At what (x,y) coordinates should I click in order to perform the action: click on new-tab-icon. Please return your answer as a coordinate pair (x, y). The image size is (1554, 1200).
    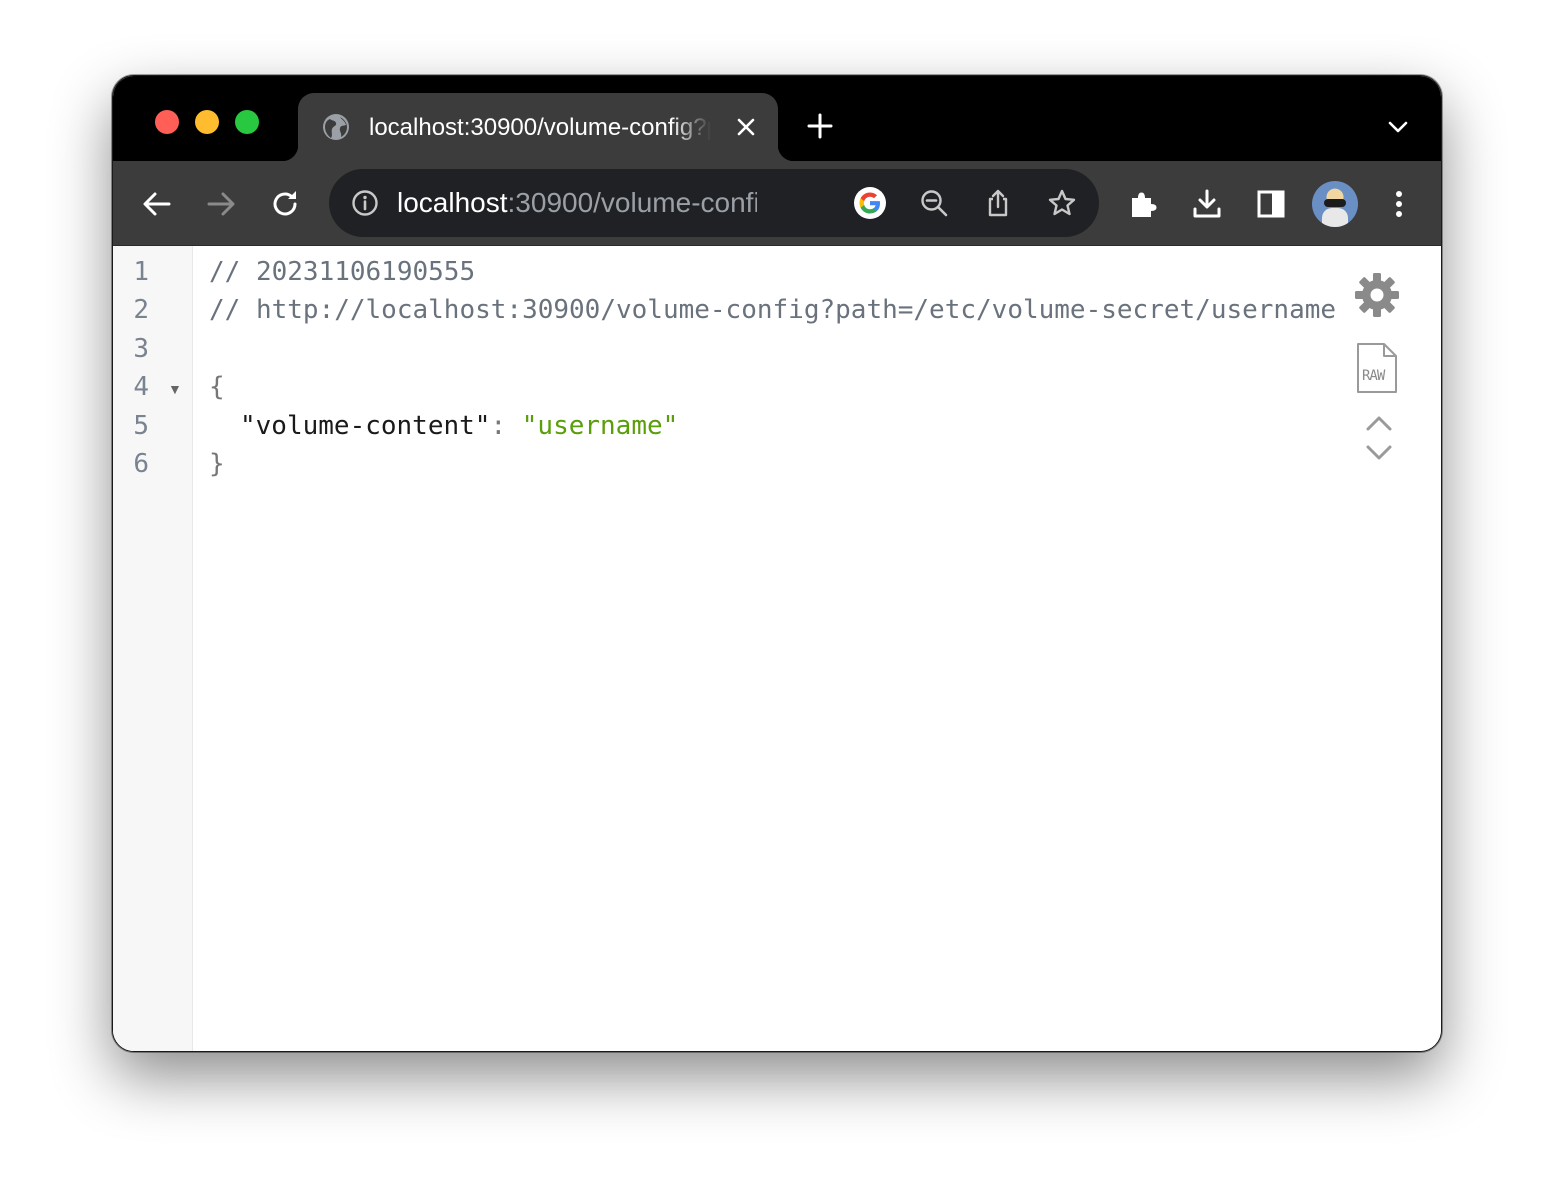
    Looking at the image, I should click on (820, 126).